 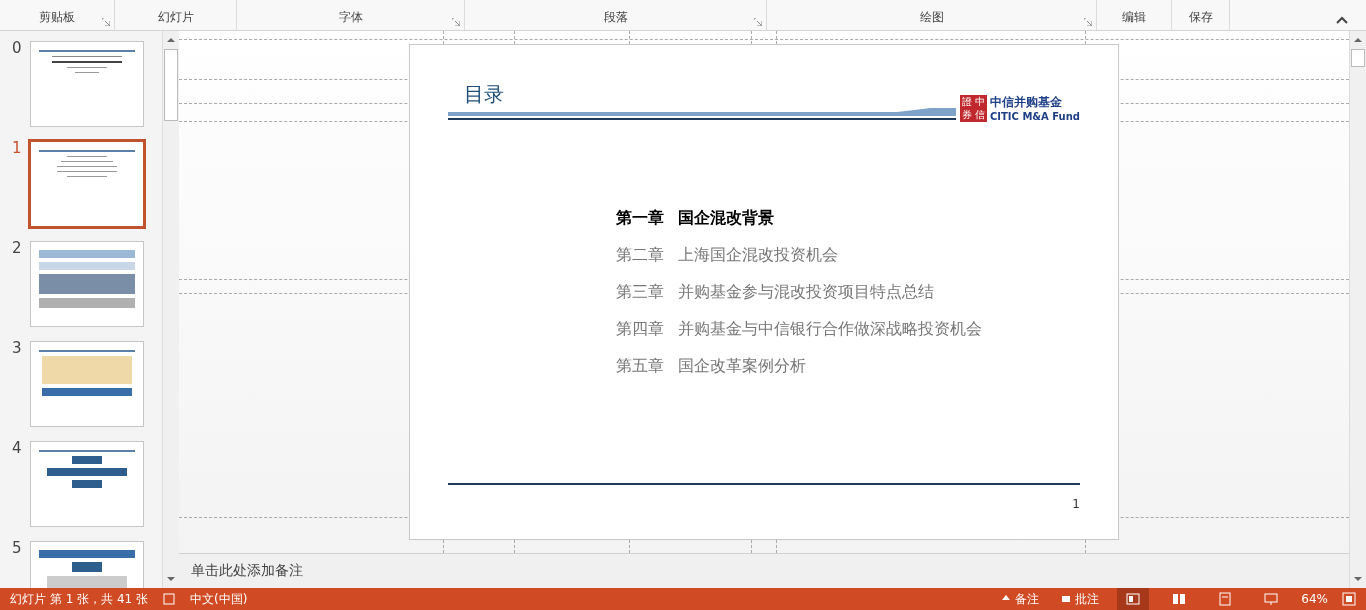 I want to click on ribbon-group-label: 保存, so click(x=1200, y=17).